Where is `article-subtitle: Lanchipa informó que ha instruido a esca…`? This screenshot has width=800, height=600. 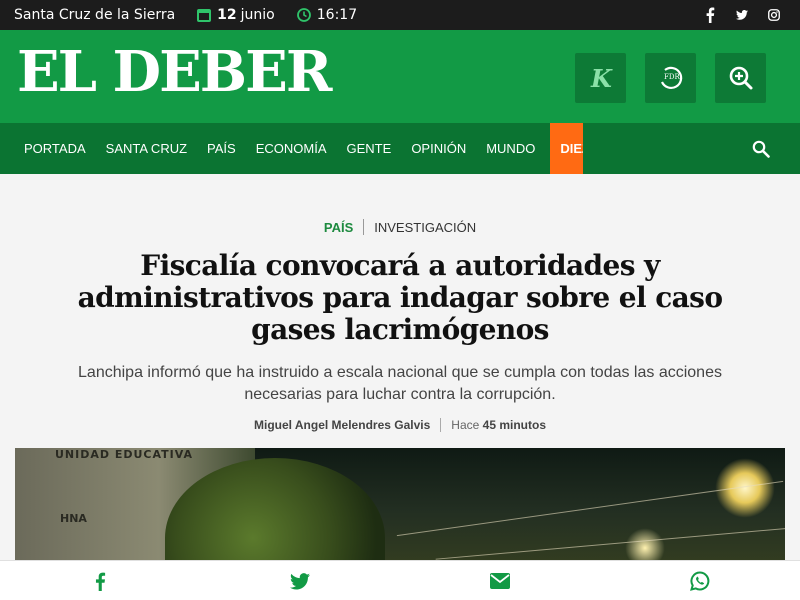 article-subtitle: Lanchipa informó que ha instruido a esca… is located at coordinates (400, 383).